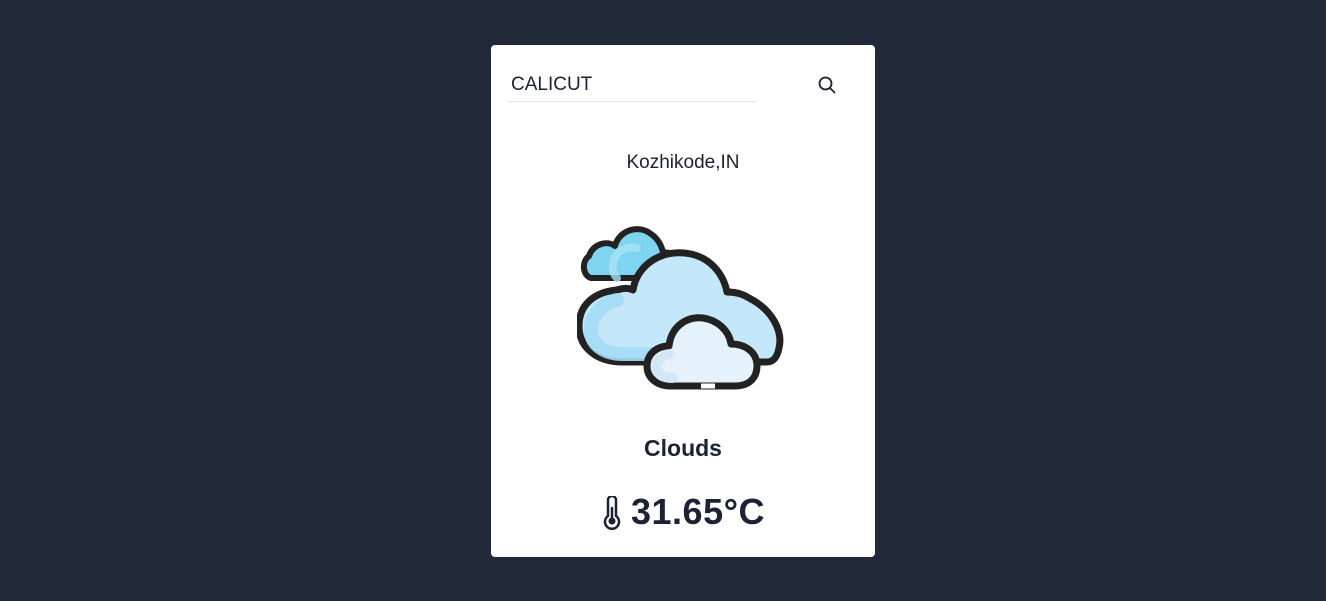 Image resolution: width=1326 pixels, height=601 pixels. What do you see at coordinates (683, 162) in the screenshot?
I see `location-label: Kozhikode,IN` at bounding box center [683, 162].